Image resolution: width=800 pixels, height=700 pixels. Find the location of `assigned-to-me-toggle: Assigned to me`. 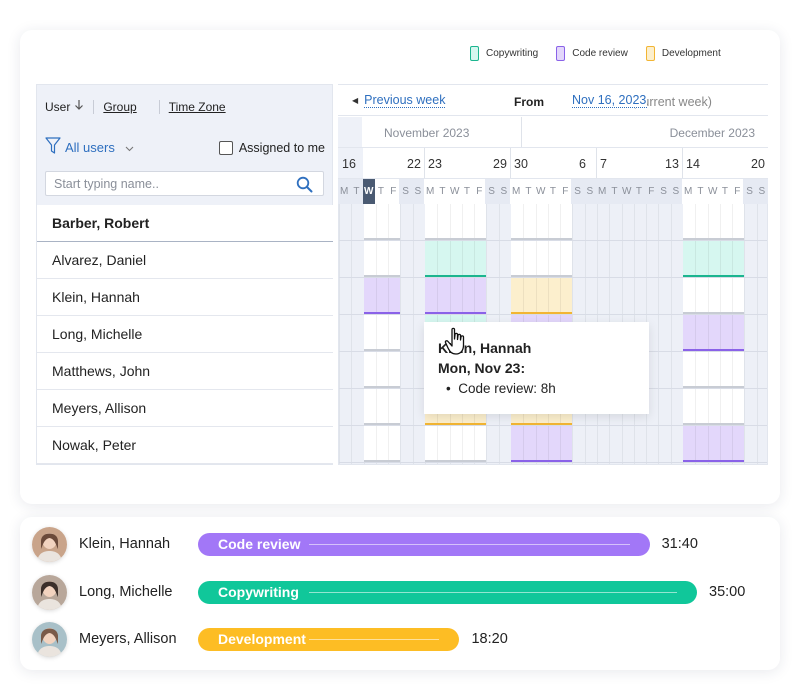

assigned-to-me-toggle: Assigned to me is located at coordinates (271, 147).